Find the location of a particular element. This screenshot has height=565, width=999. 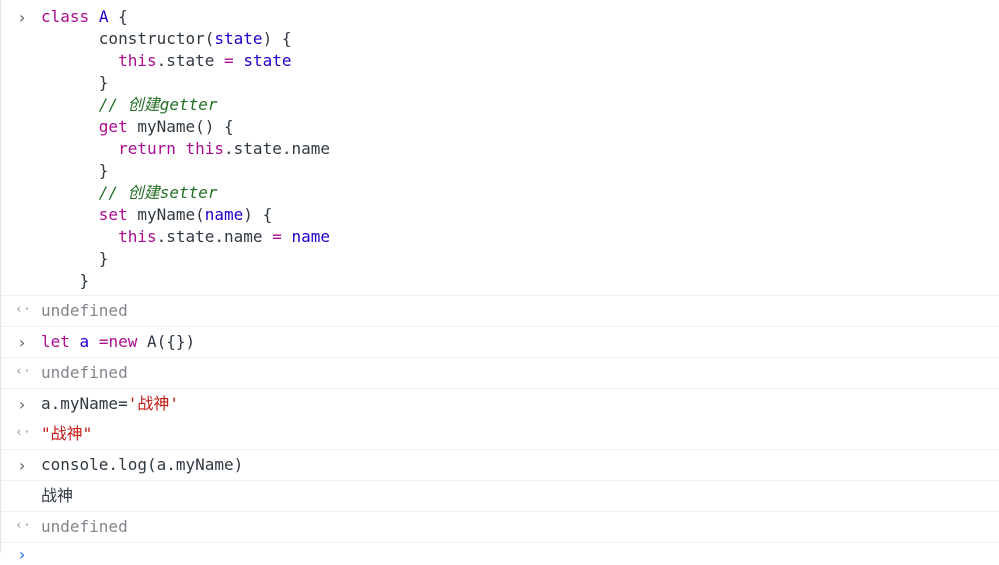

console-result-1: ‹· undefined is located at coordinates (500, 311).